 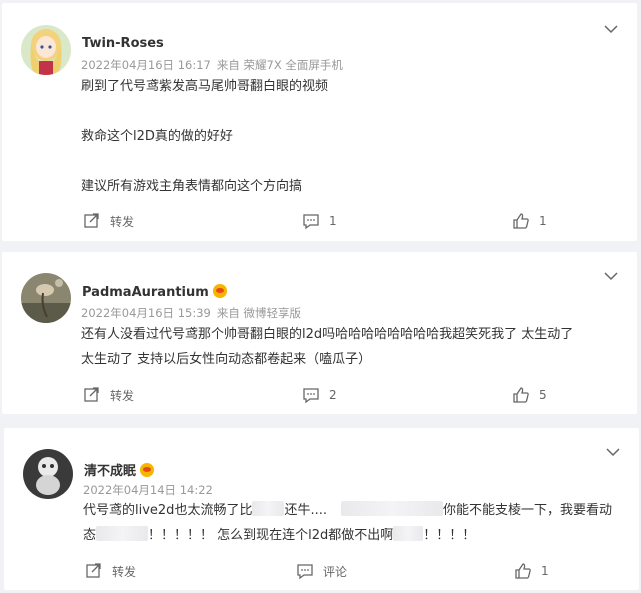 I want to click on text-fragment: ！！！！！ 怎么到现在连个l2d都做不出啊, so click(x=271, y=535).